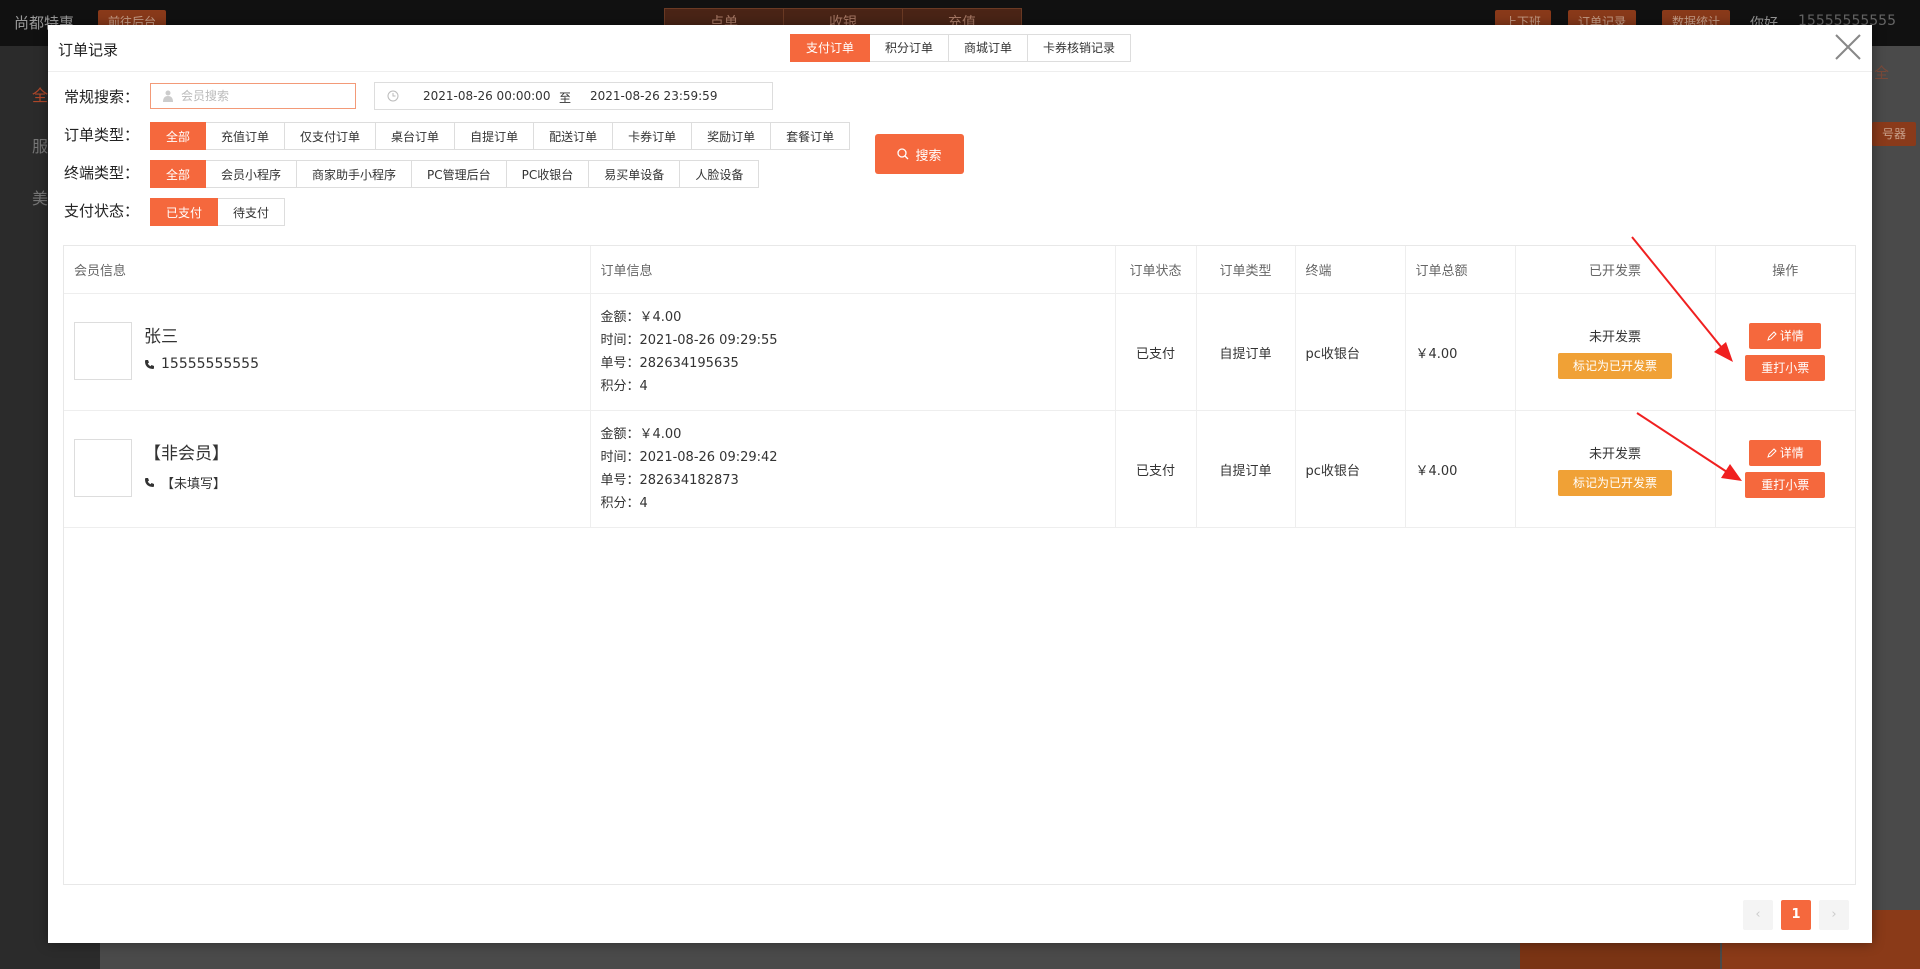  I want to click on order-number: 单号：282634182873, so click(669, 480).